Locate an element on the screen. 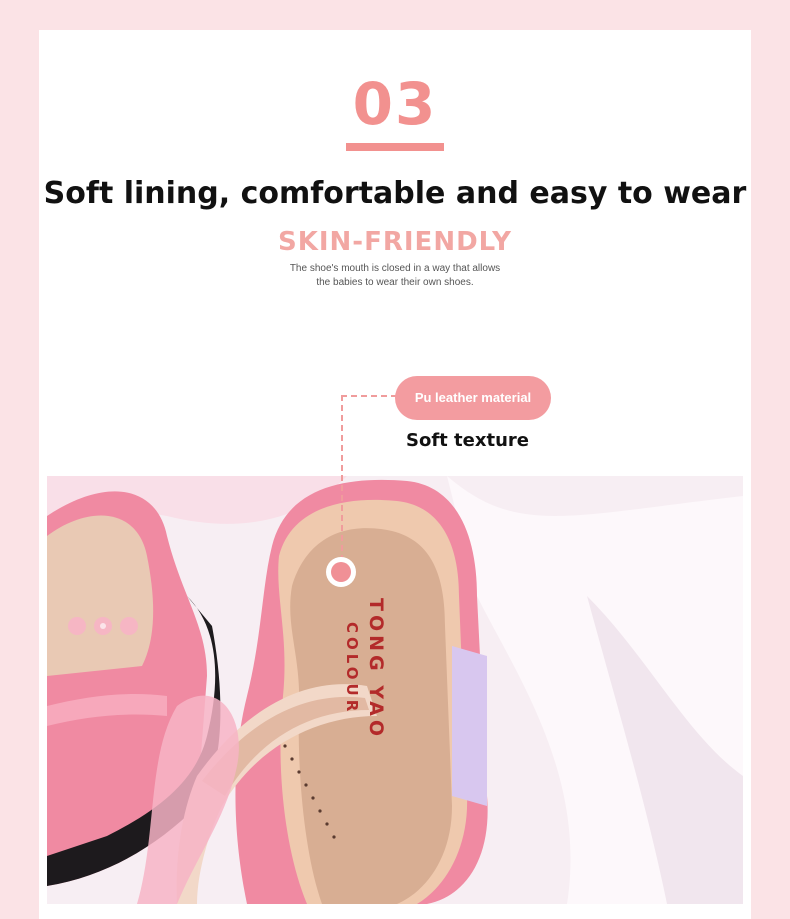 This screenshot has width=790, height=919. callout-connector-vertical is located at coordinates (342, 478).